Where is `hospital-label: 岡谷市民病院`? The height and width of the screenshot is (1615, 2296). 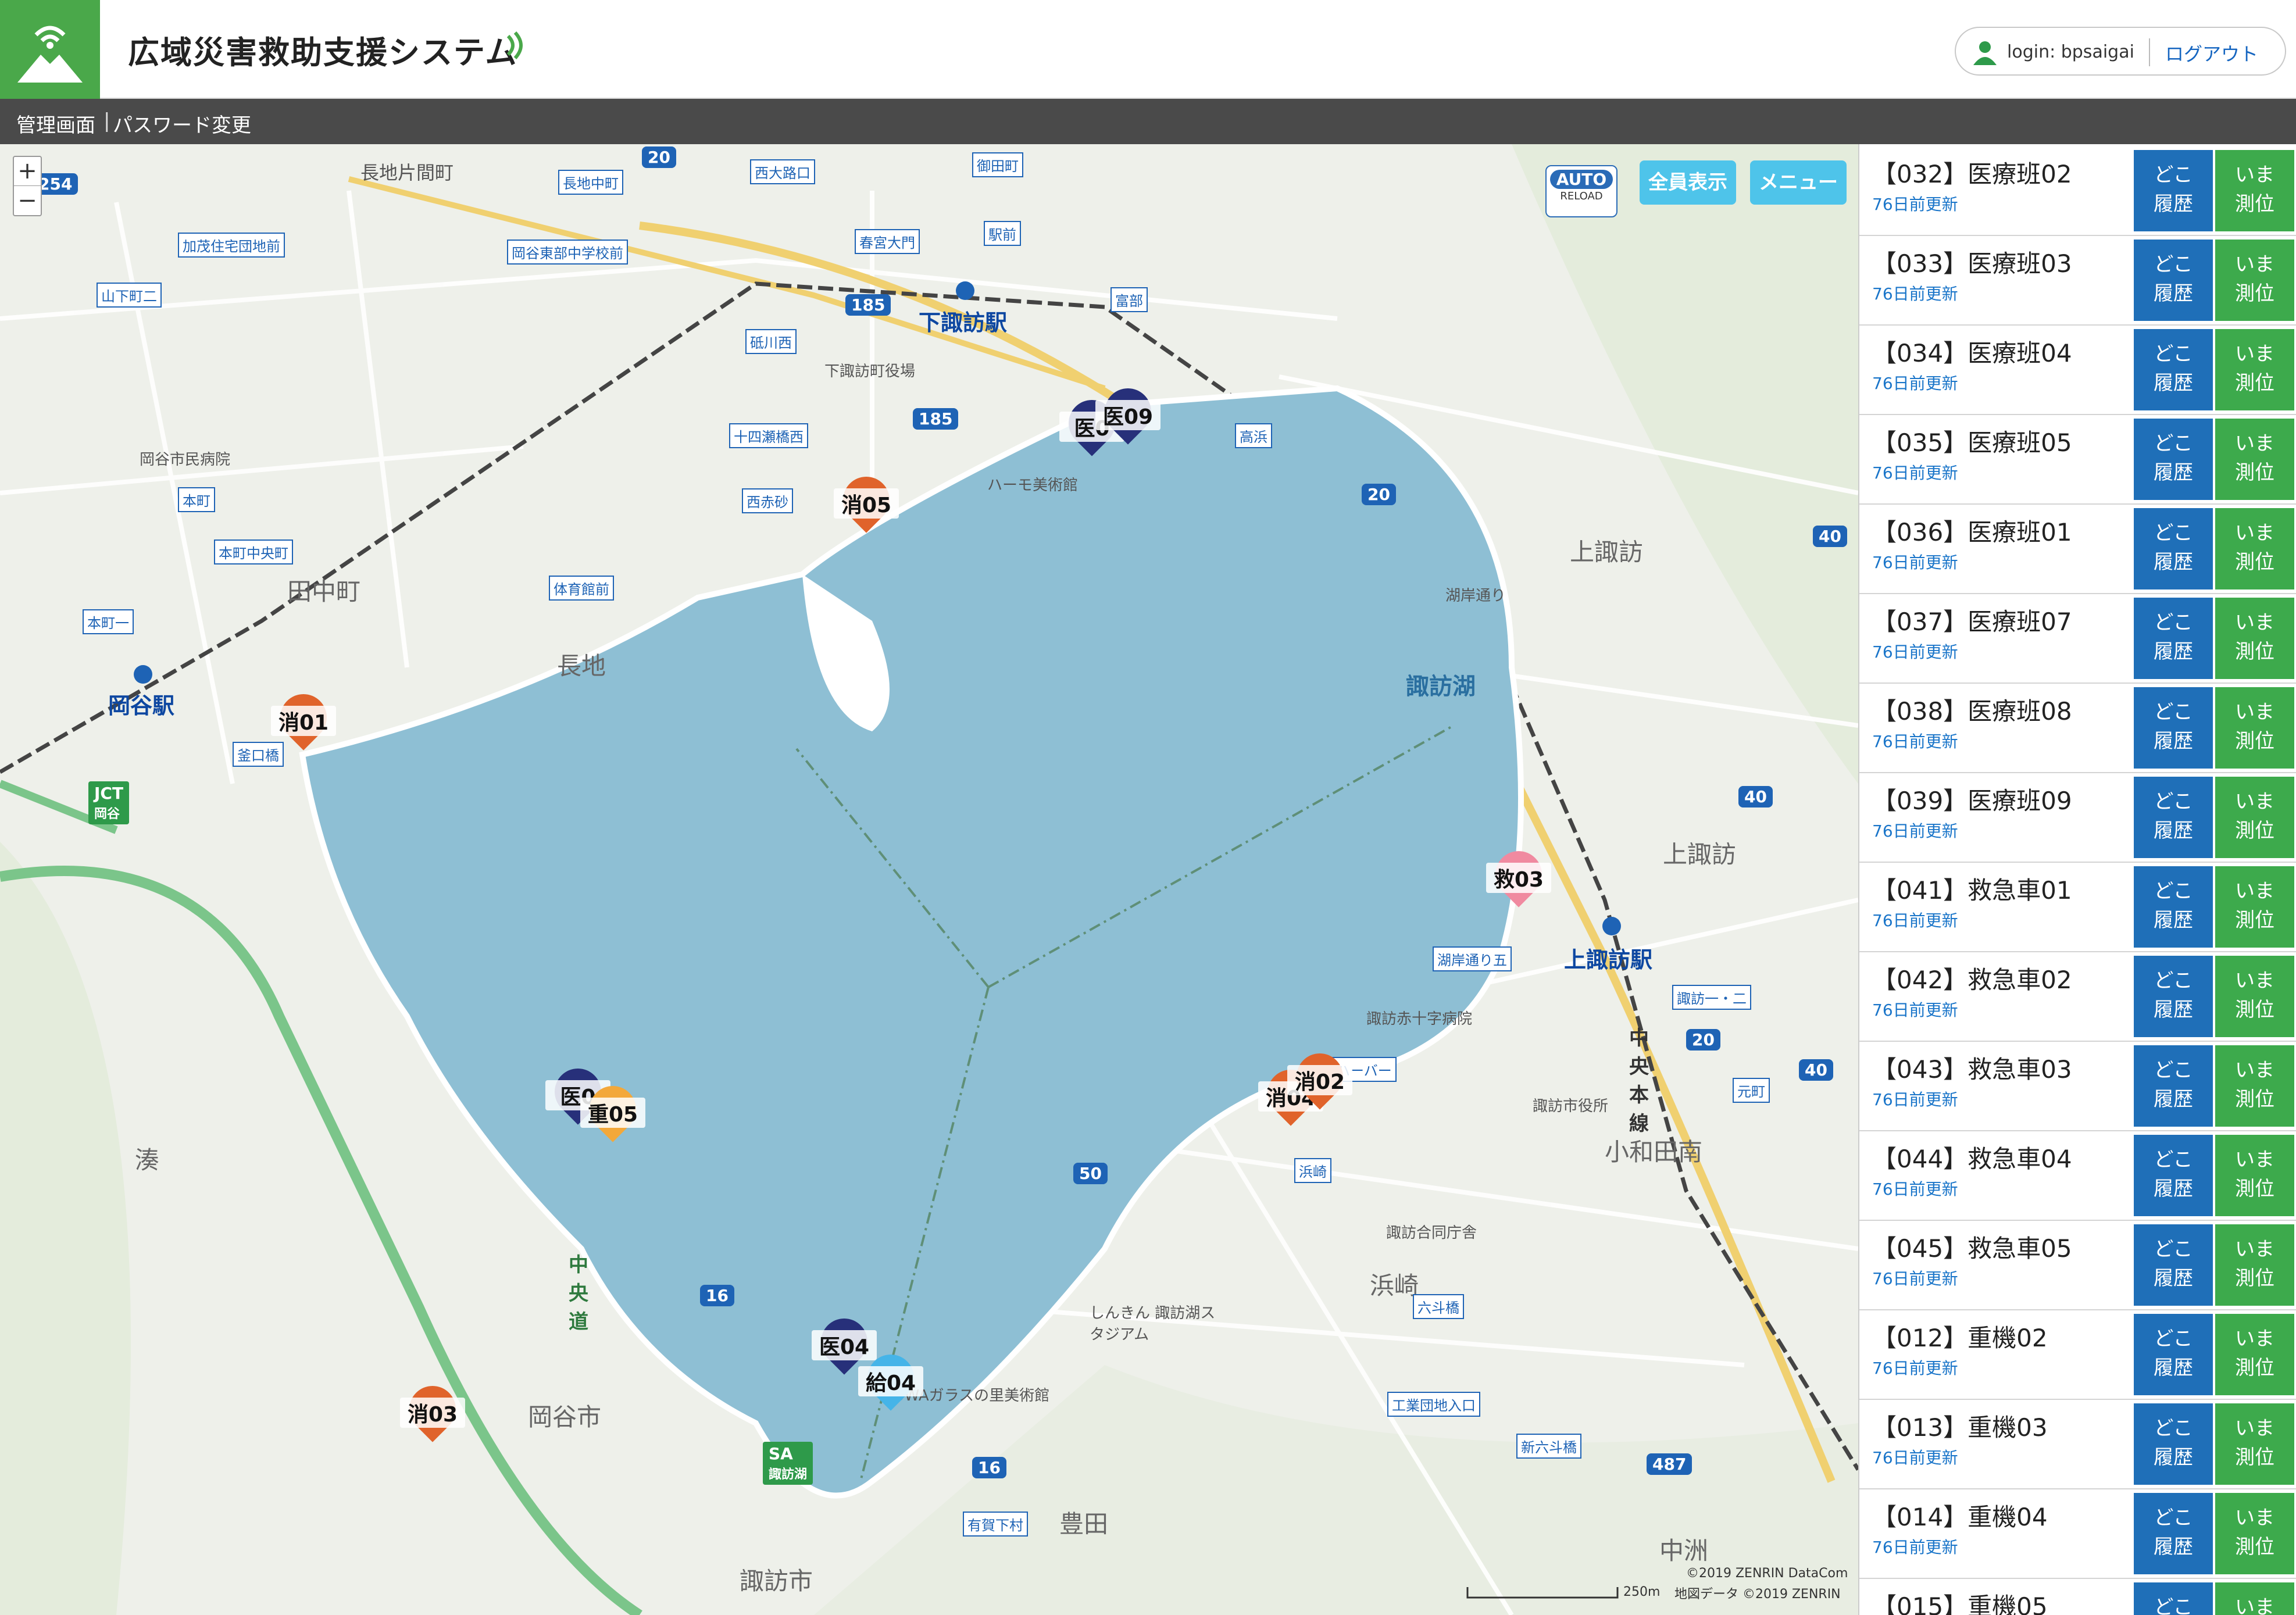 hospital-label: 岡谷市民病院 is located at coordinates (185, 460).